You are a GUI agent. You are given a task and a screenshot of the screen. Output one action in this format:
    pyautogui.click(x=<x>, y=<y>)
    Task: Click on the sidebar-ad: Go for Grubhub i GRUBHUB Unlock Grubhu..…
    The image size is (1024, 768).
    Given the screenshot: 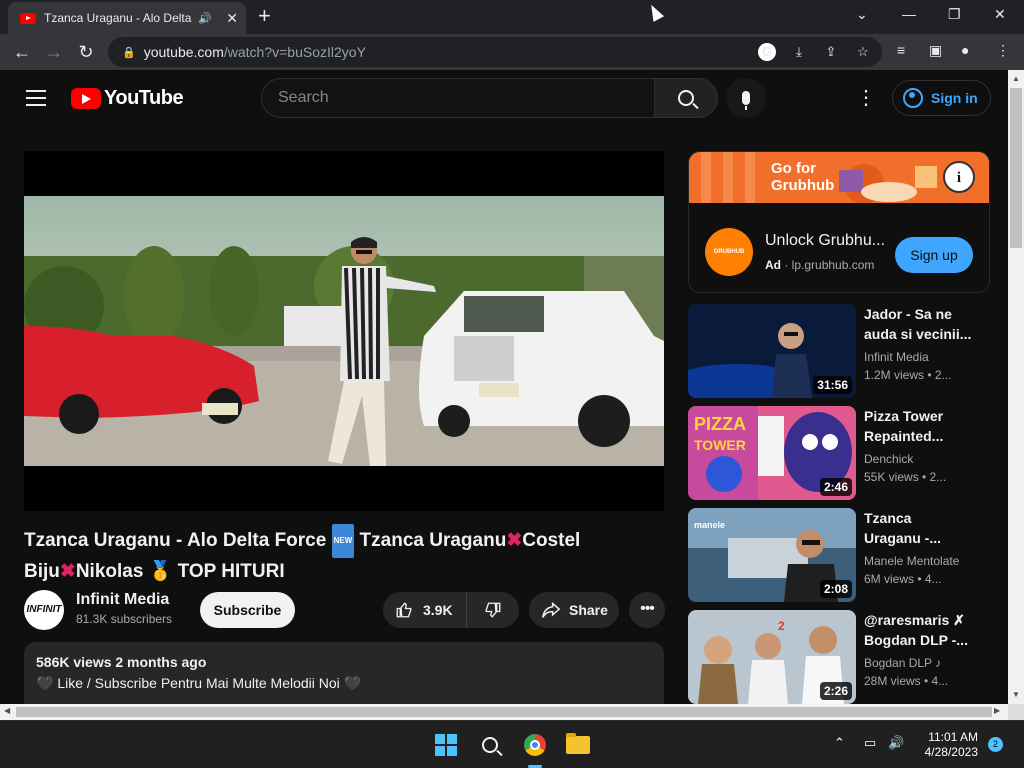 What is the action you would take?
    pyautogui.click(x=839, y=222)
    